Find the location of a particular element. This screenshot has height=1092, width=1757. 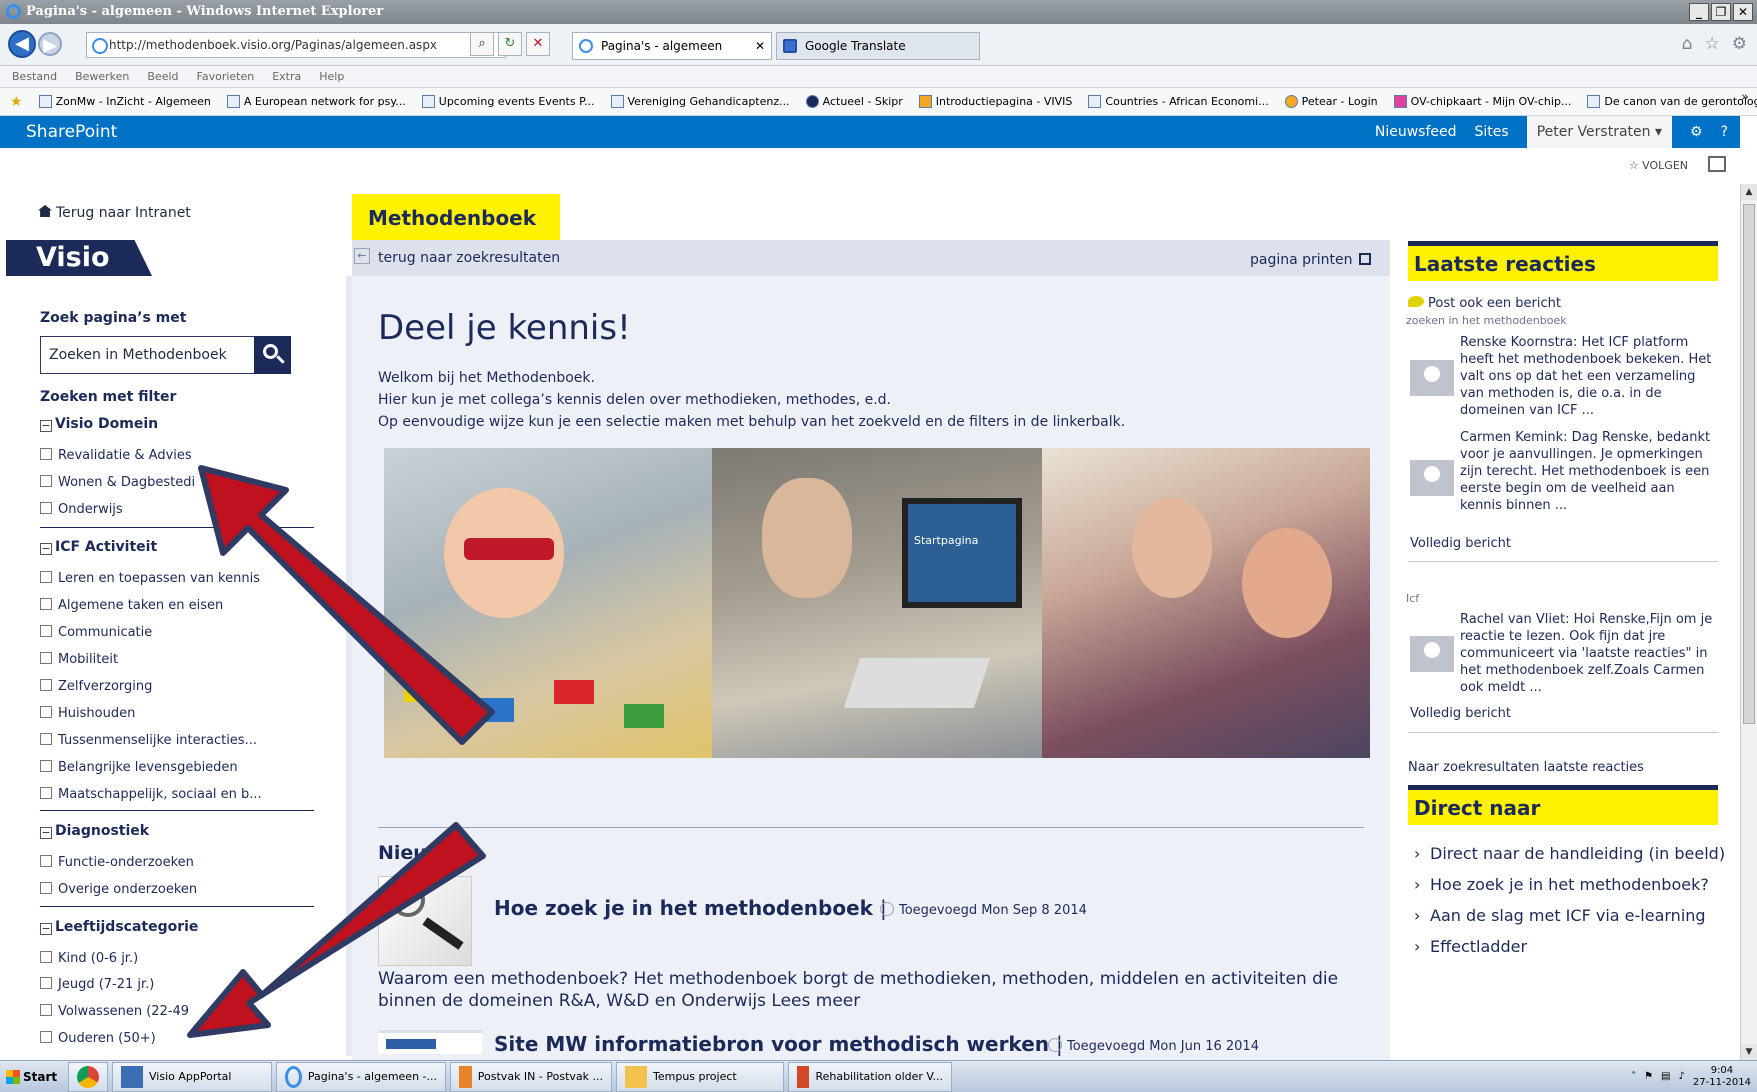

filter-option: Kind (0-6 jr.) is located at coordinates (89, 958).